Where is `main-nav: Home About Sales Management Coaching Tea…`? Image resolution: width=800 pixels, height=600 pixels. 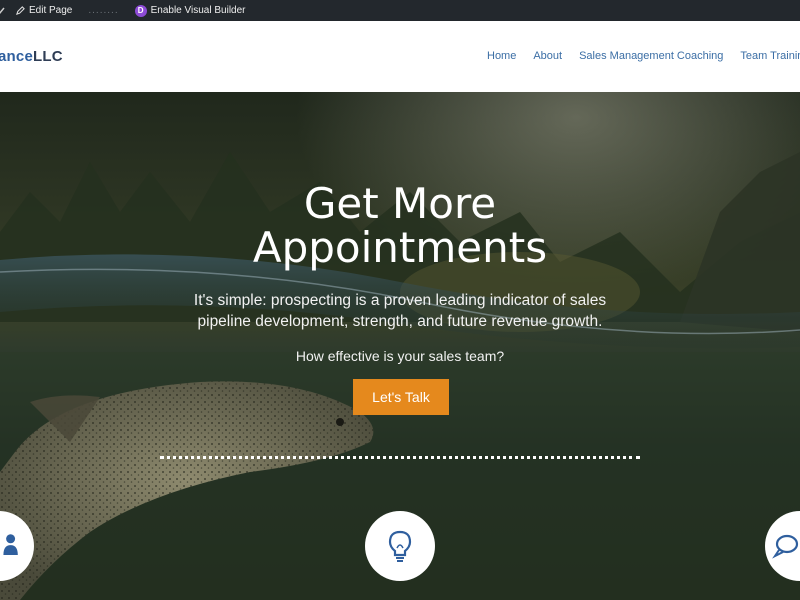 main-nav: Home About Sales Management Coaching Tea… is located at coordinates (643, 56).